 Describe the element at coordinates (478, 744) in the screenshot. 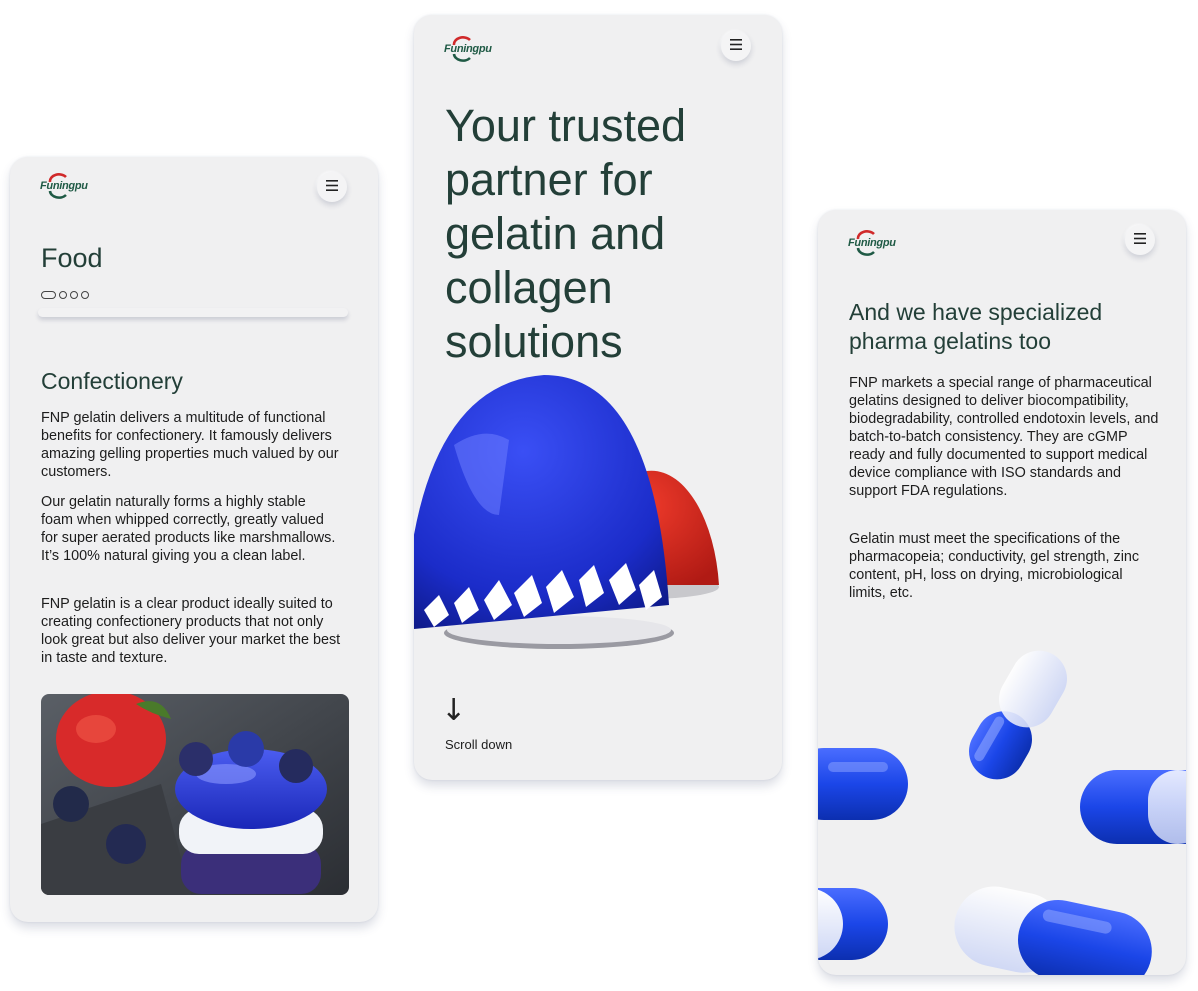

I see `scroll-down-link: Scroll down` at that location.